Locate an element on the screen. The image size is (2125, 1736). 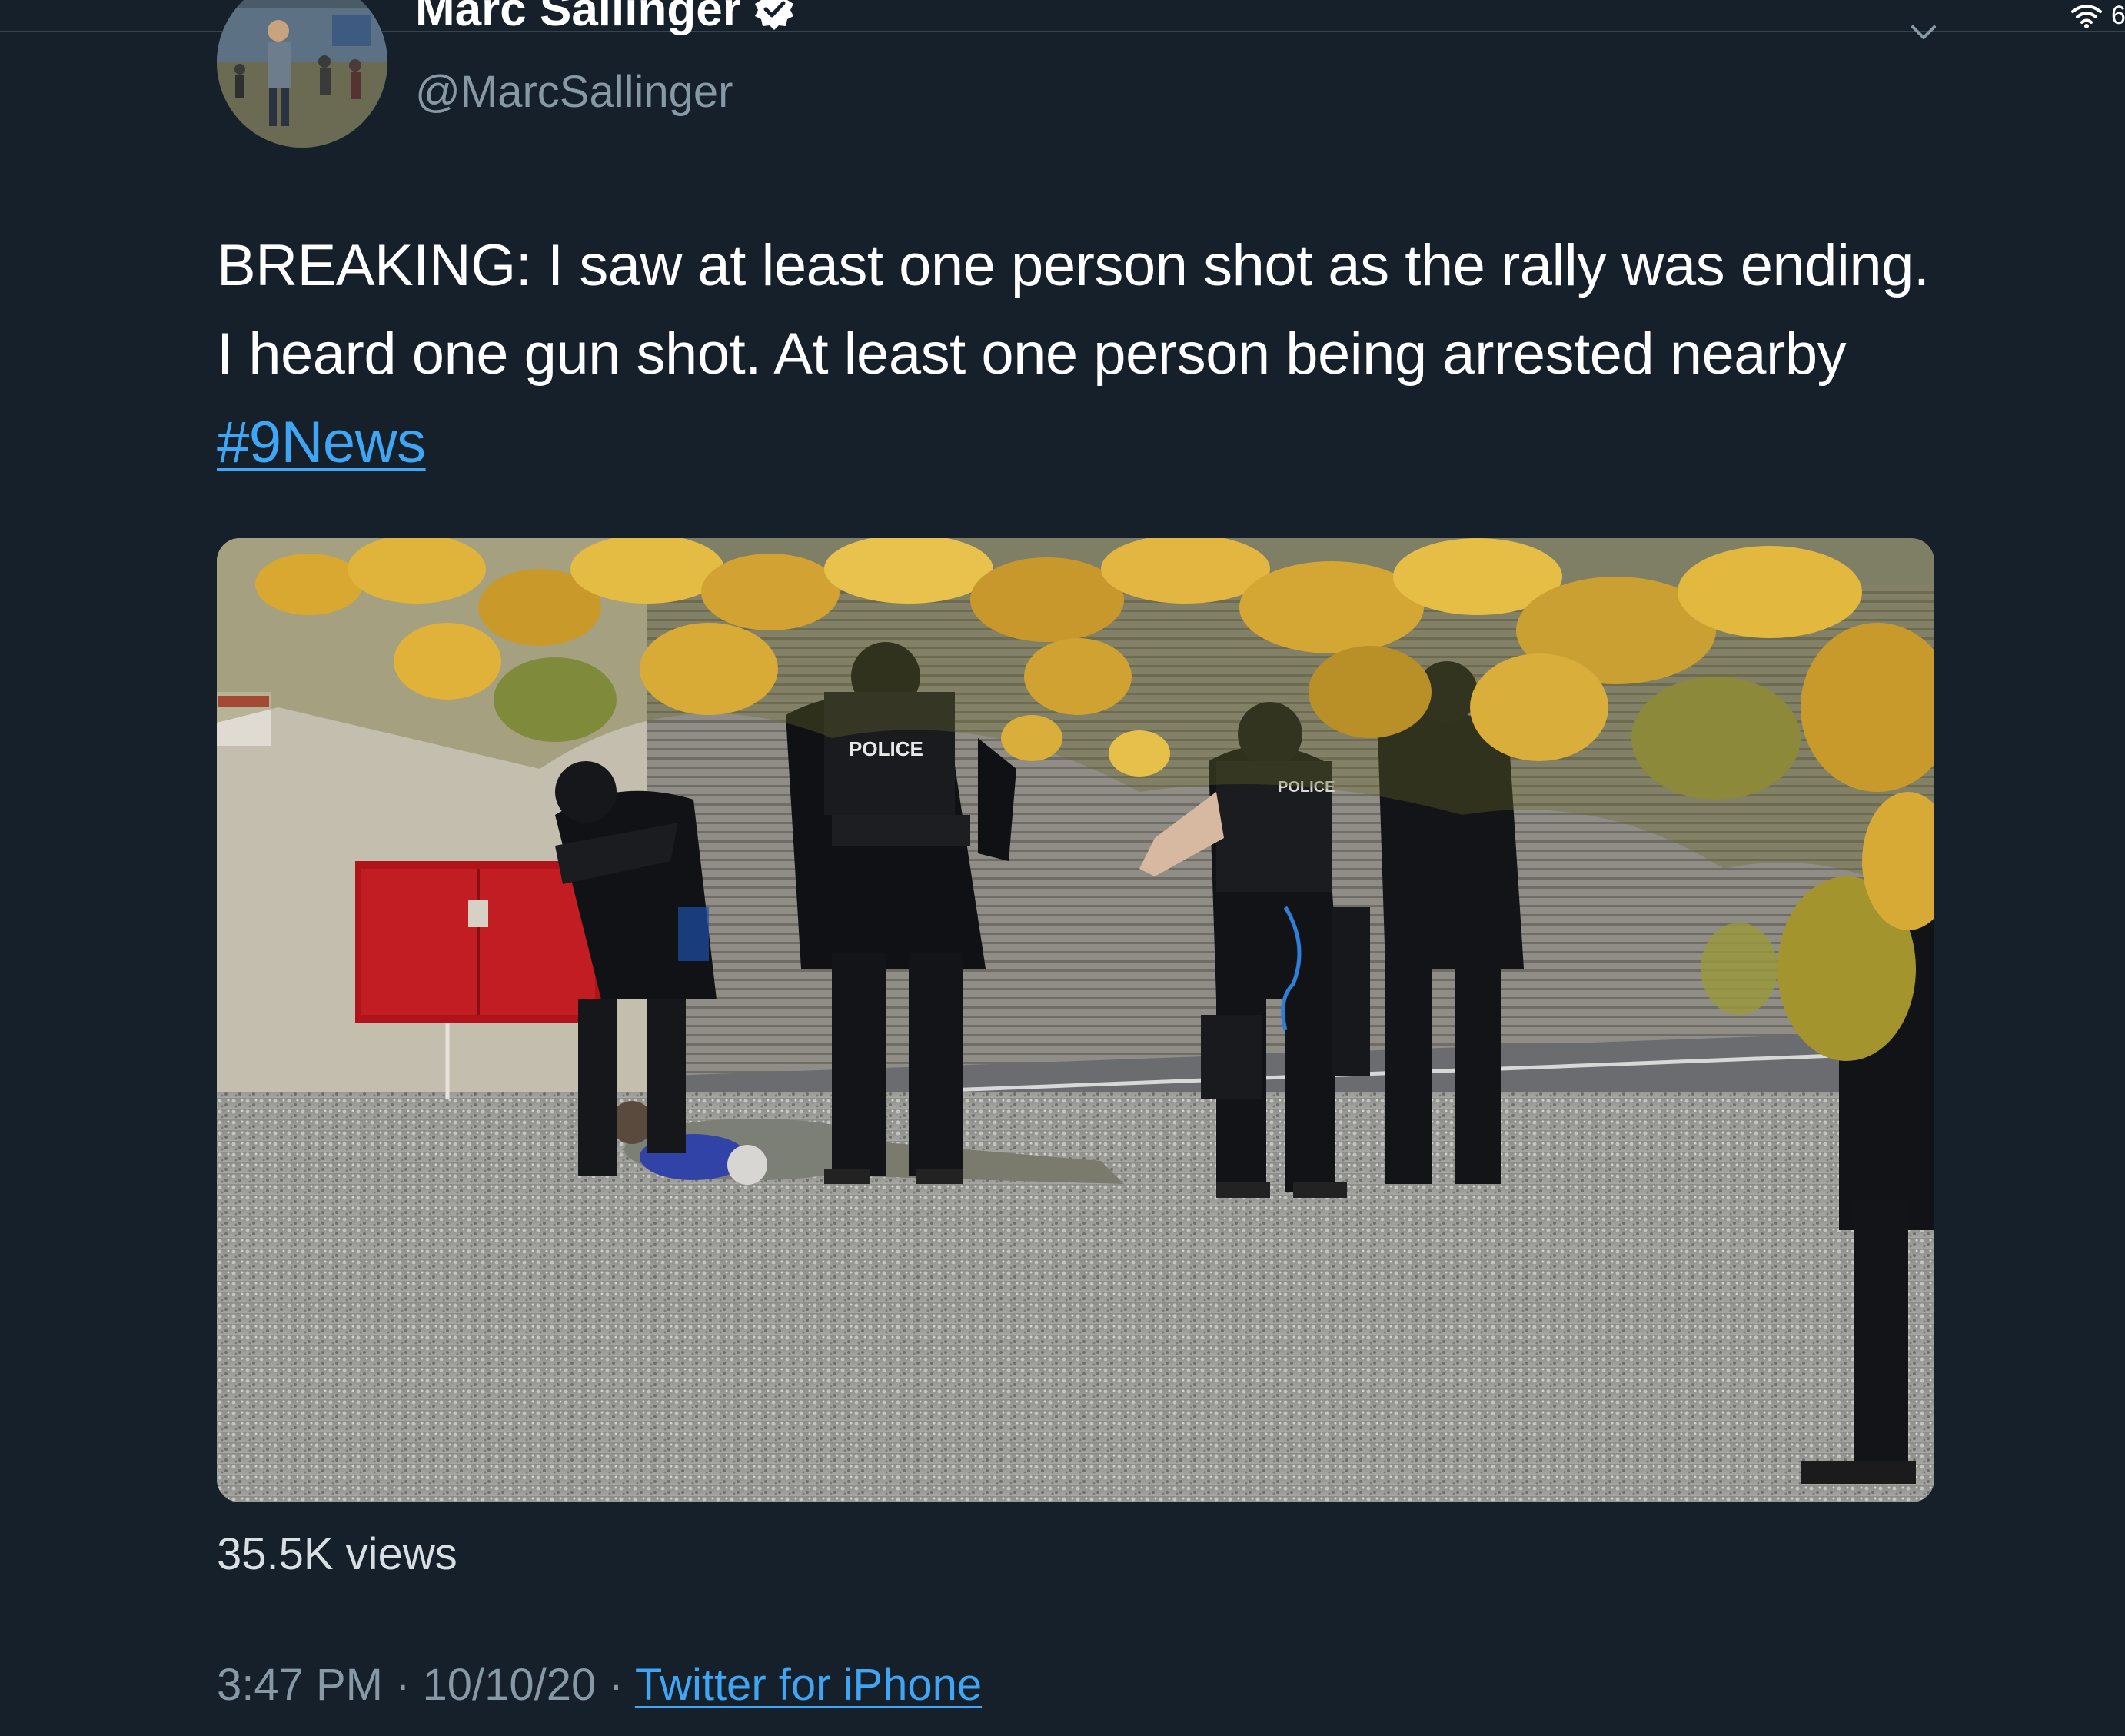
vest-label: POLICE is located at coordinates (886, 748).